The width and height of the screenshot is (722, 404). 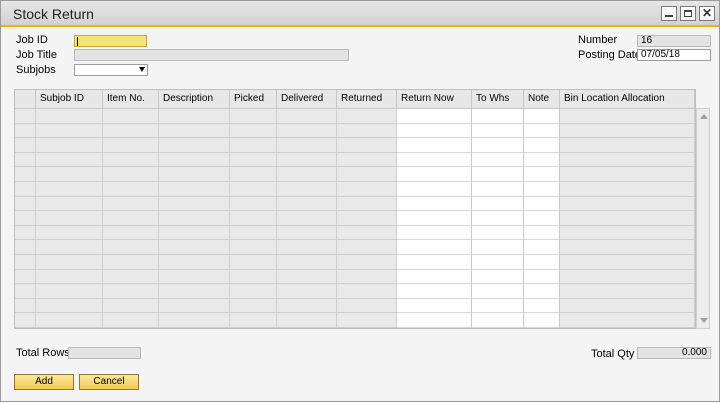 I want to click on number-field: 16, so click(x=674, y=41).